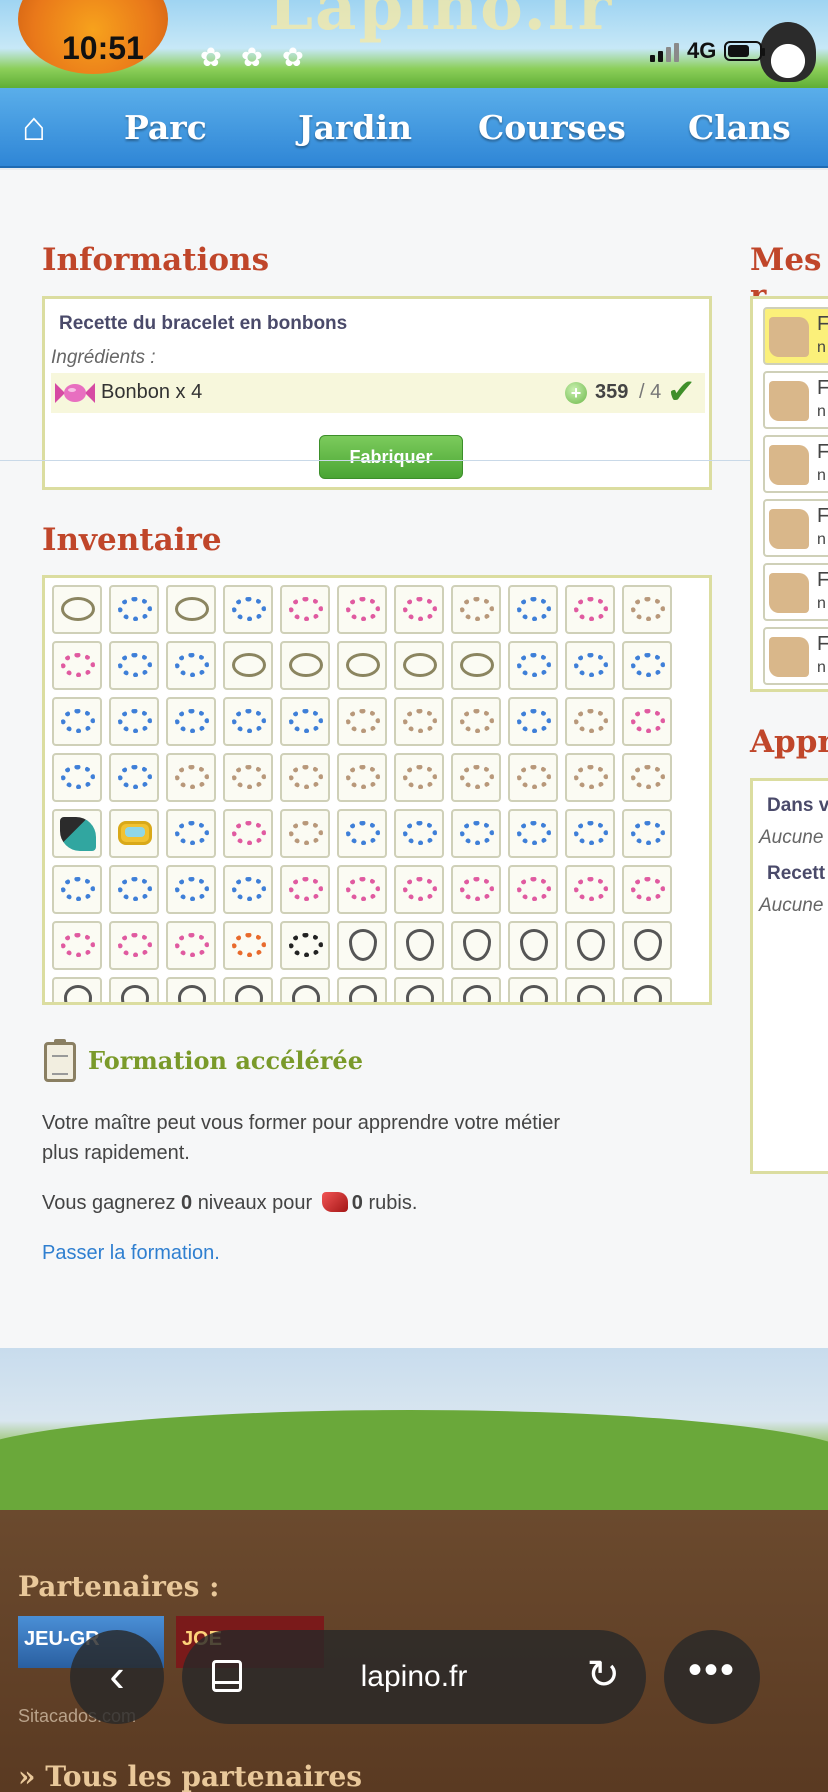  What do you see at coordinates (712, 1677) in the screenshot?
I see `more-icon: •••` at bounding box center [712, 1677].